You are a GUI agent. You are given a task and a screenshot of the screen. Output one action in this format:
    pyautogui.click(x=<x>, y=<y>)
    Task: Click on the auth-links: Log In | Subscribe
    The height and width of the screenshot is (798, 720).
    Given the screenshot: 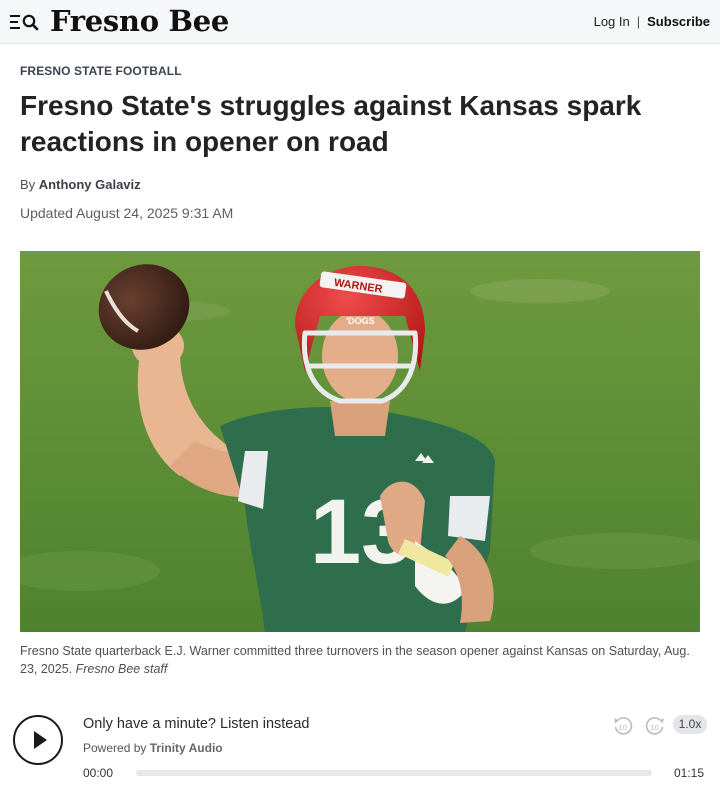 What is the action you would take?
    pyautogui.click(x=652, y=21)
    